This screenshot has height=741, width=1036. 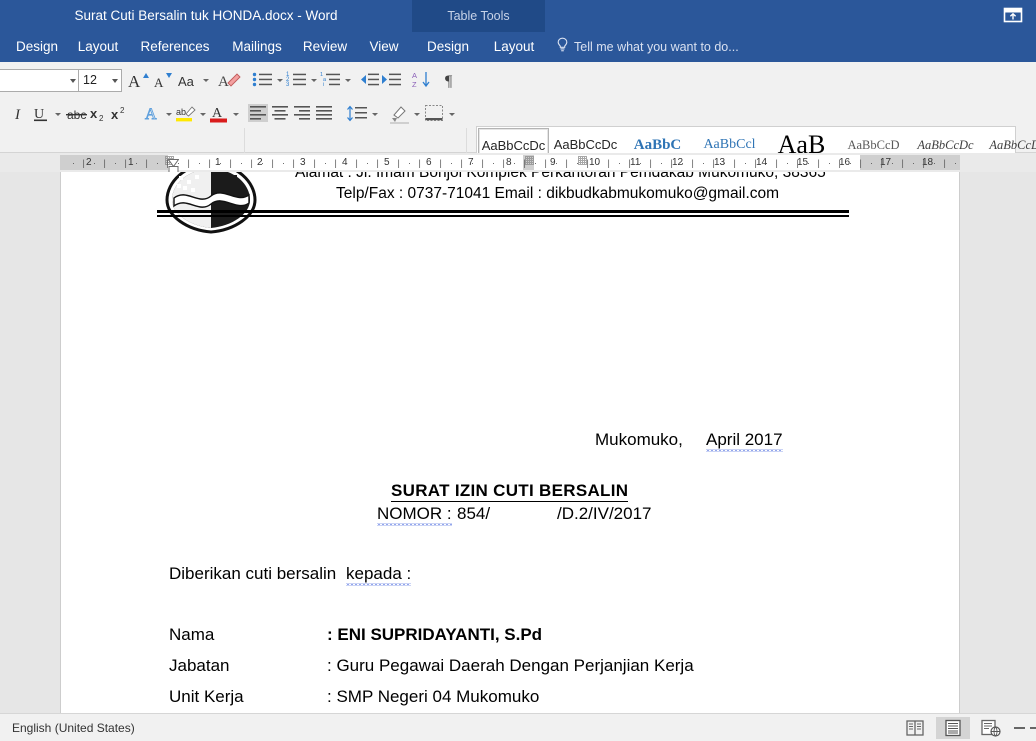 What do you see at coordinates (379, 576) in the screenshot?
I see `doc-intro-spelled: kepada :` at bounding box center [379, 576].